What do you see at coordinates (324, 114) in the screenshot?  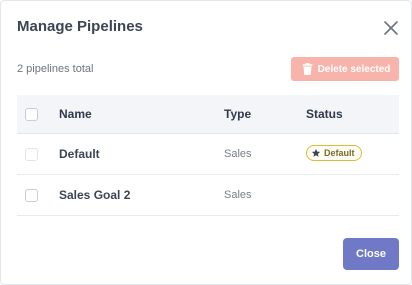 I see `header-status: Status` at bounding box center [324, 114].